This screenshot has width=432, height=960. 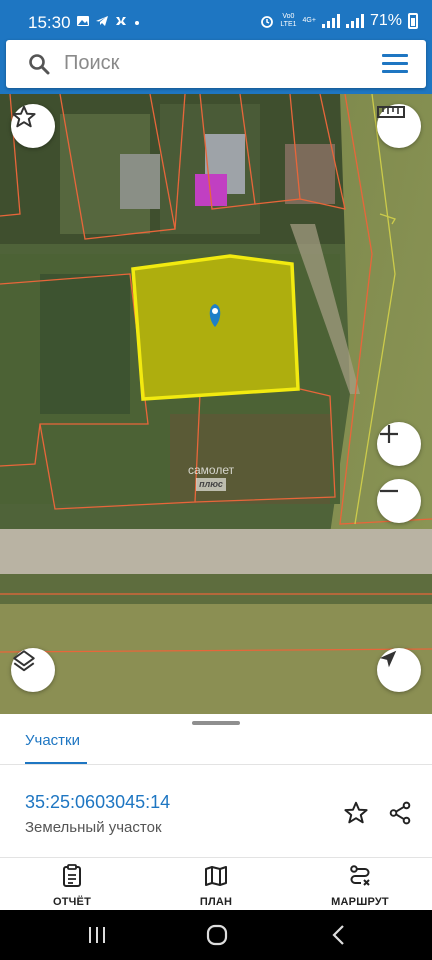 I want to click on network-type: 4G+, so click(x=309, y=20).